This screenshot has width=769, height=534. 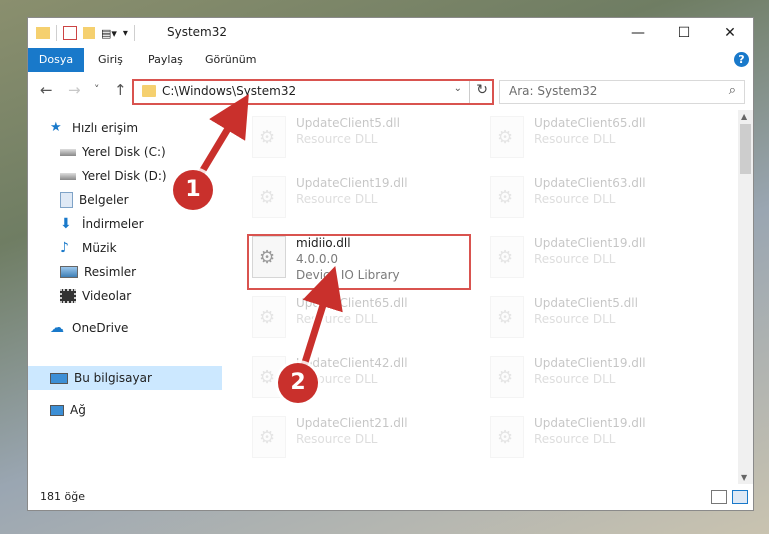 I want to click on tab-file: Dosya, so click(x=56, y=60).